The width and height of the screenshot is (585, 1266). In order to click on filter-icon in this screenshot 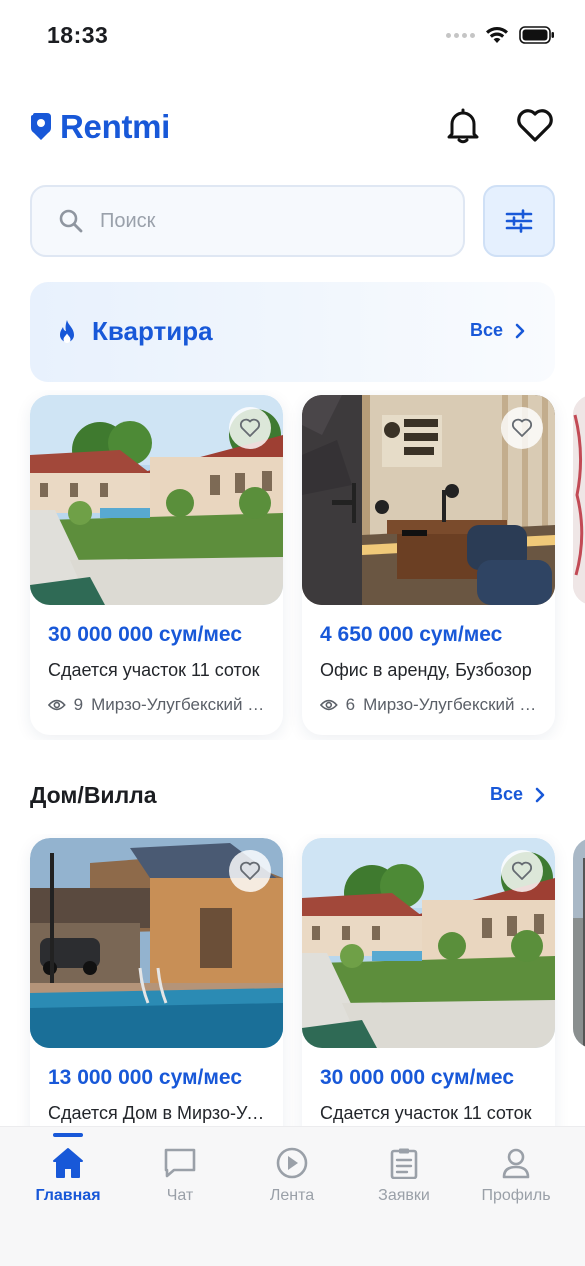, I will do `click(519, 221)`.